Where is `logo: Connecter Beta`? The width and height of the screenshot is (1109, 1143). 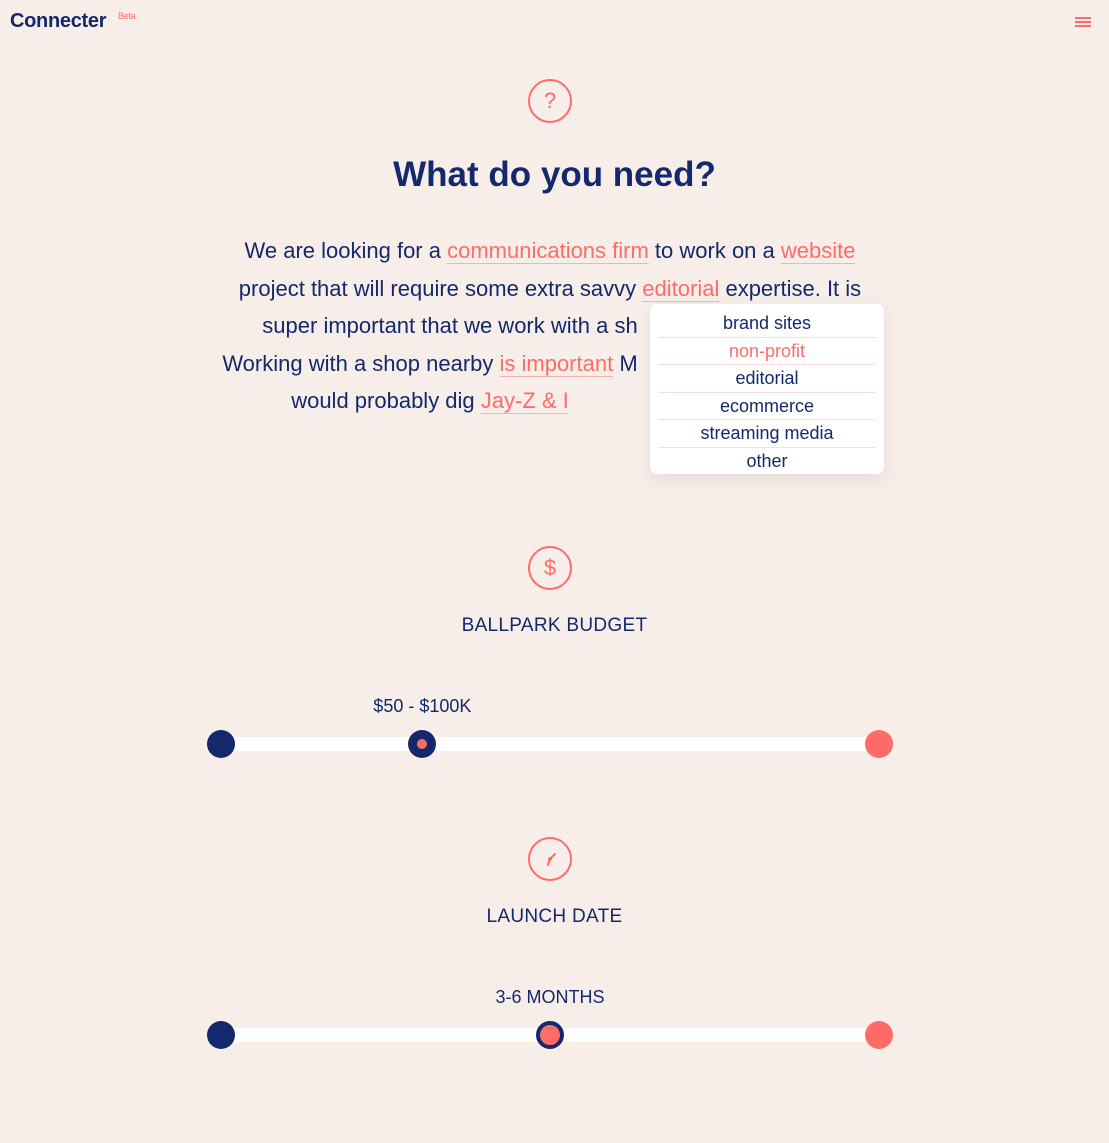 logo: Connecter Beta is located at coordinates (73, 21).